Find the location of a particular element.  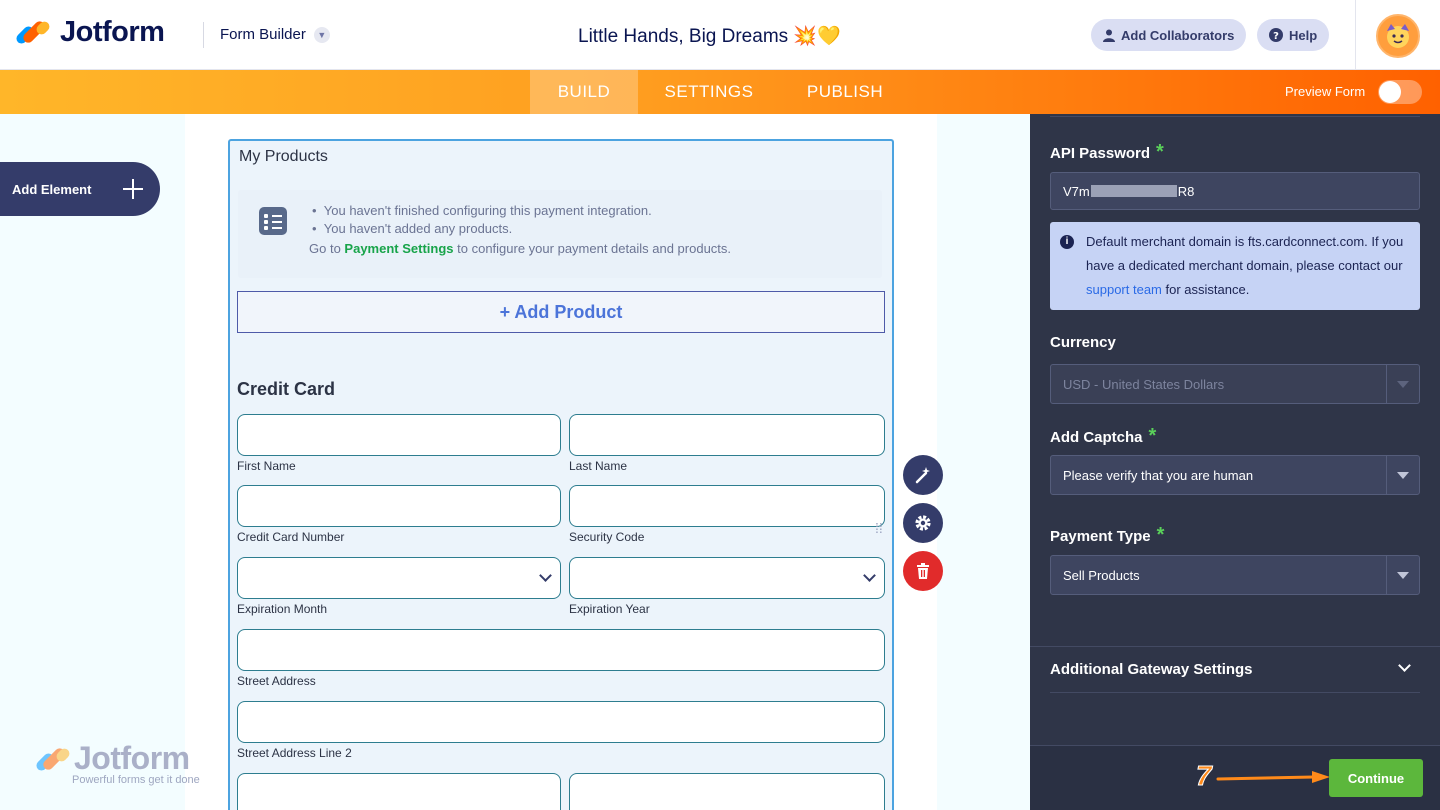

captcha-select: Please verify that you are human is located at coordinates (1235, 475).